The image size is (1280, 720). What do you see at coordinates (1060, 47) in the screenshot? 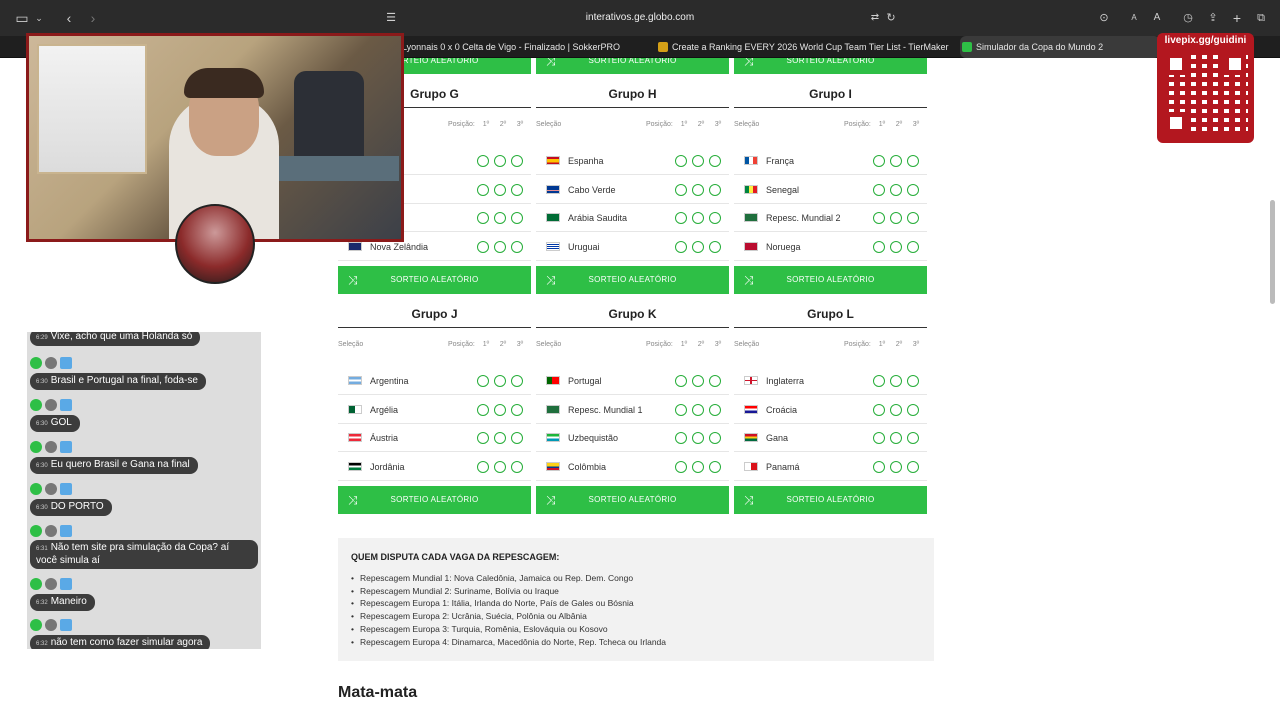
I see `tab-simulador: Simulador da Copa do Mundo 2` at bounding box center [1060, 47].